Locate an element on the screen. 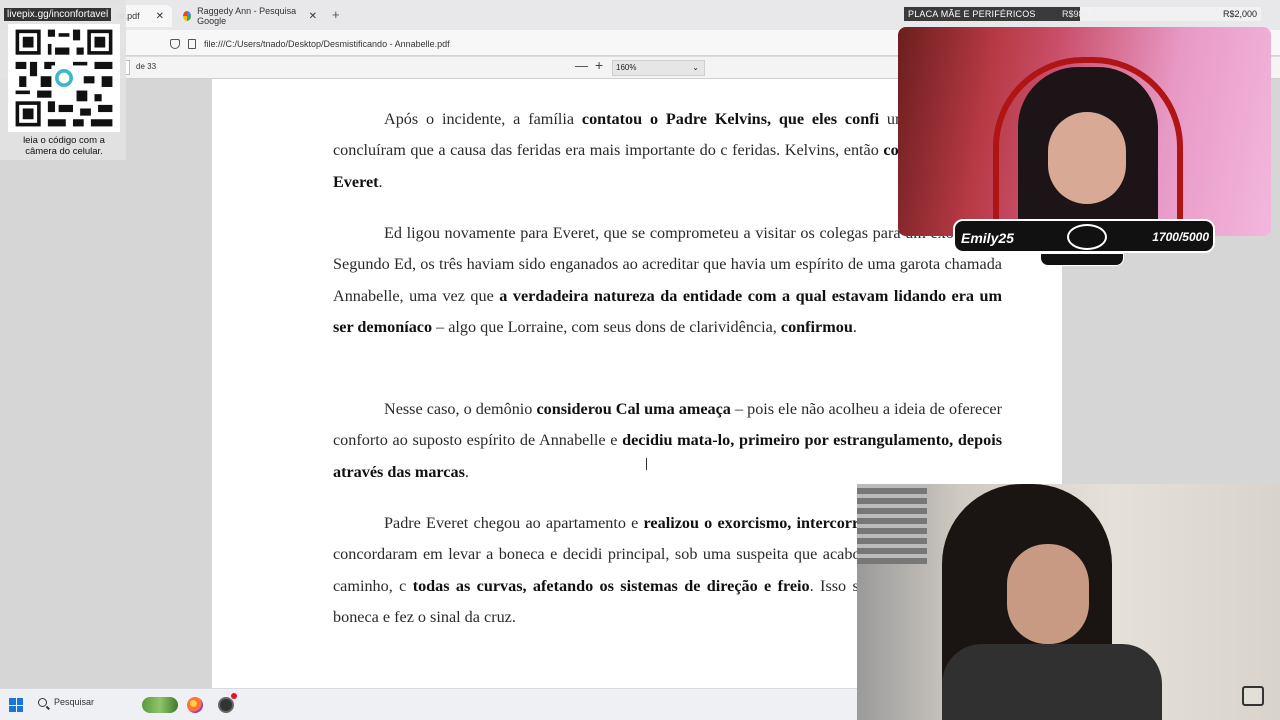 The image size is (1280, 720). bold-text-run: confirmou is located at coordinates (816, 326).